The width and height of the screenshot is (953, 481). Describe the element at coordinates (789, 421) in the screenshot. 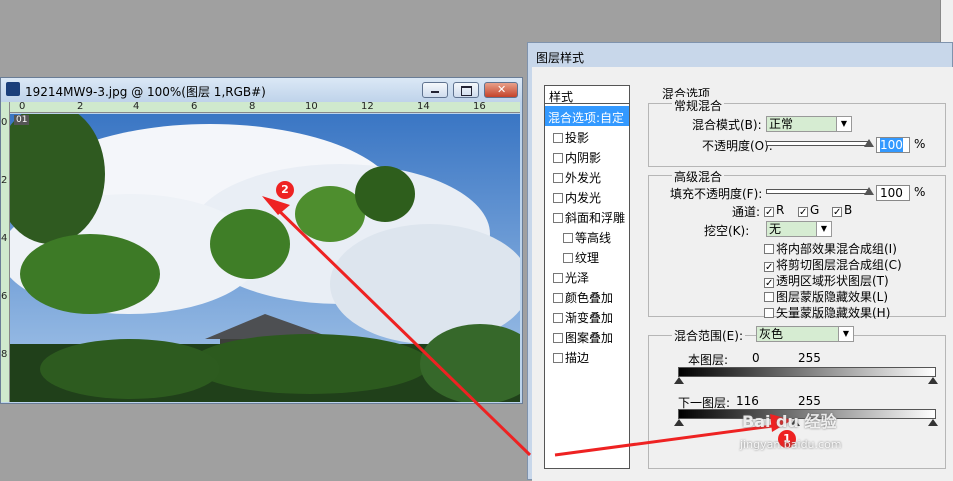

I see `watermark-logo: Bai du 经验` at that location.